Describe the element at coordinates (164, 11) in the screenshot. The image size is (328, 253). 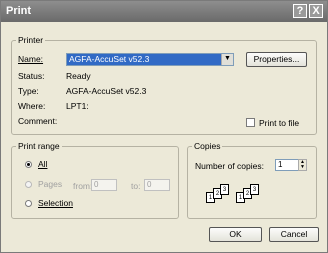
I see `title-bar: Print ? X` at that location.